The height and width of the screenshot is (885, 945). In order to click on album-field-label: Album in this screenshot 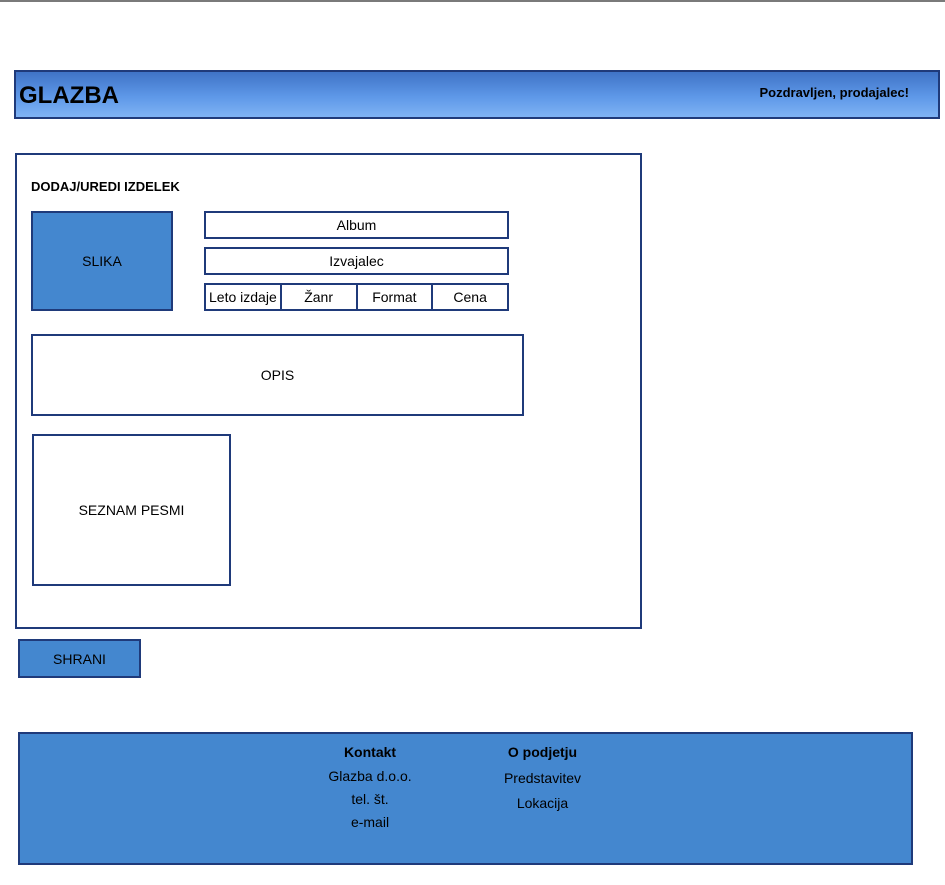, I will do `click(356, 225)`.